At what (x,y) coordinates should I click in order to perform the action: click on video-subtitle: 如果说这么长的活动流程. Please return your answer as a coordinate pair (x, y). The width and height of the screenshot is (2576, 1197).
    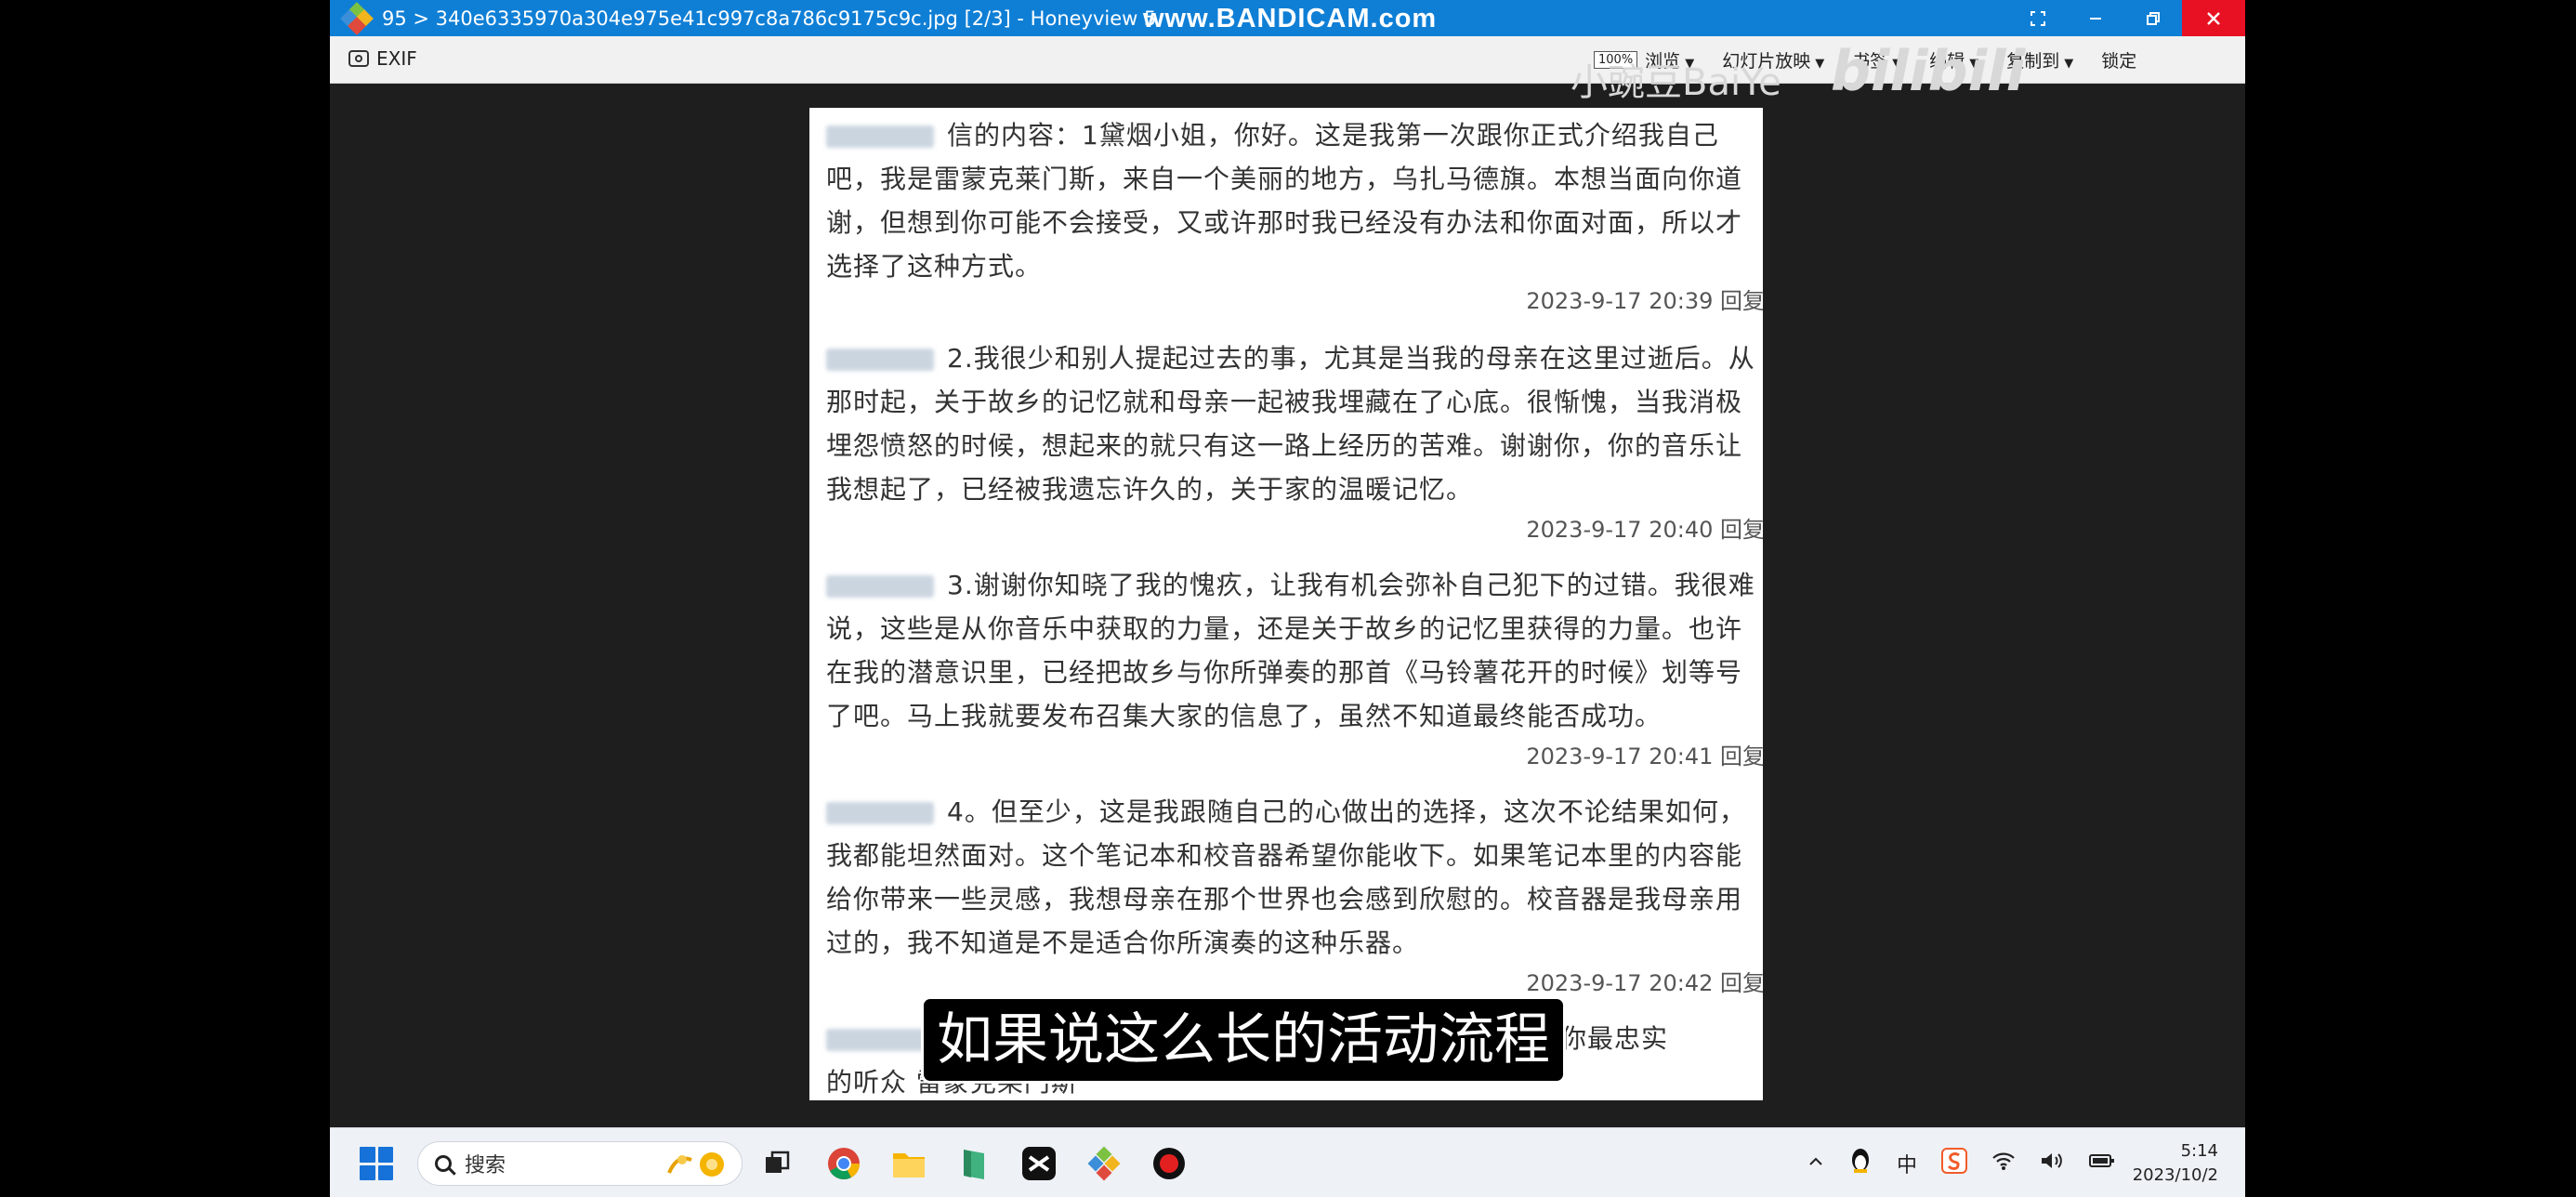
    Looking at the image, I should click on (1243, 1040).